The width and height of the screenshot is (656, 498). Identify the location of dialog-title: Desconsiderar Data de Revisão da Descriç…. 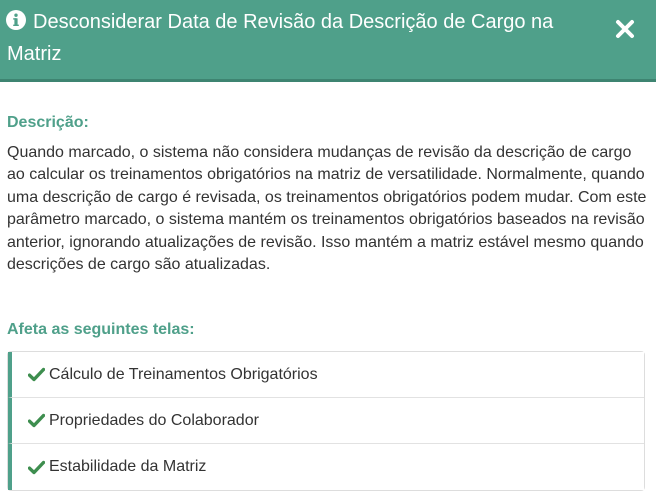
(280, 38).